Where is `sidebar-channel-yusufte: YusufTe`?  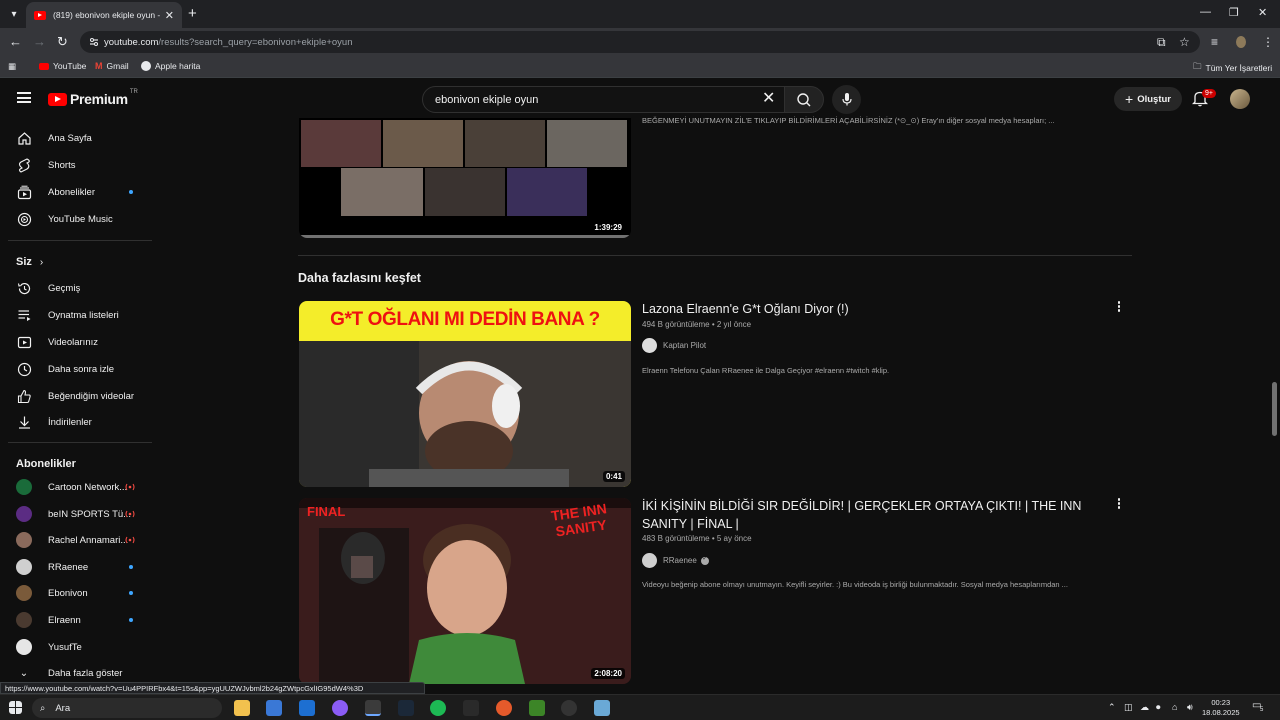 sidebar-channel-yusufte: YusufTe is located at coordinates (86, 647).